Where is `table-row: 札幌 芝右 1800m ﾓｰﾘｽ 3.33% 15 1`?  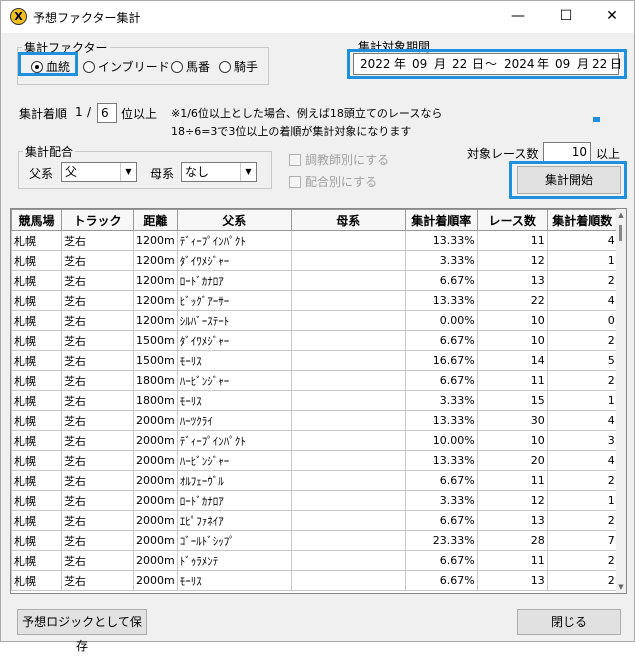 table-row: 札幌 芝右 1800m ﾓｰﾘｽ 3.33% 15 1 is located at coordinates (314, 400).